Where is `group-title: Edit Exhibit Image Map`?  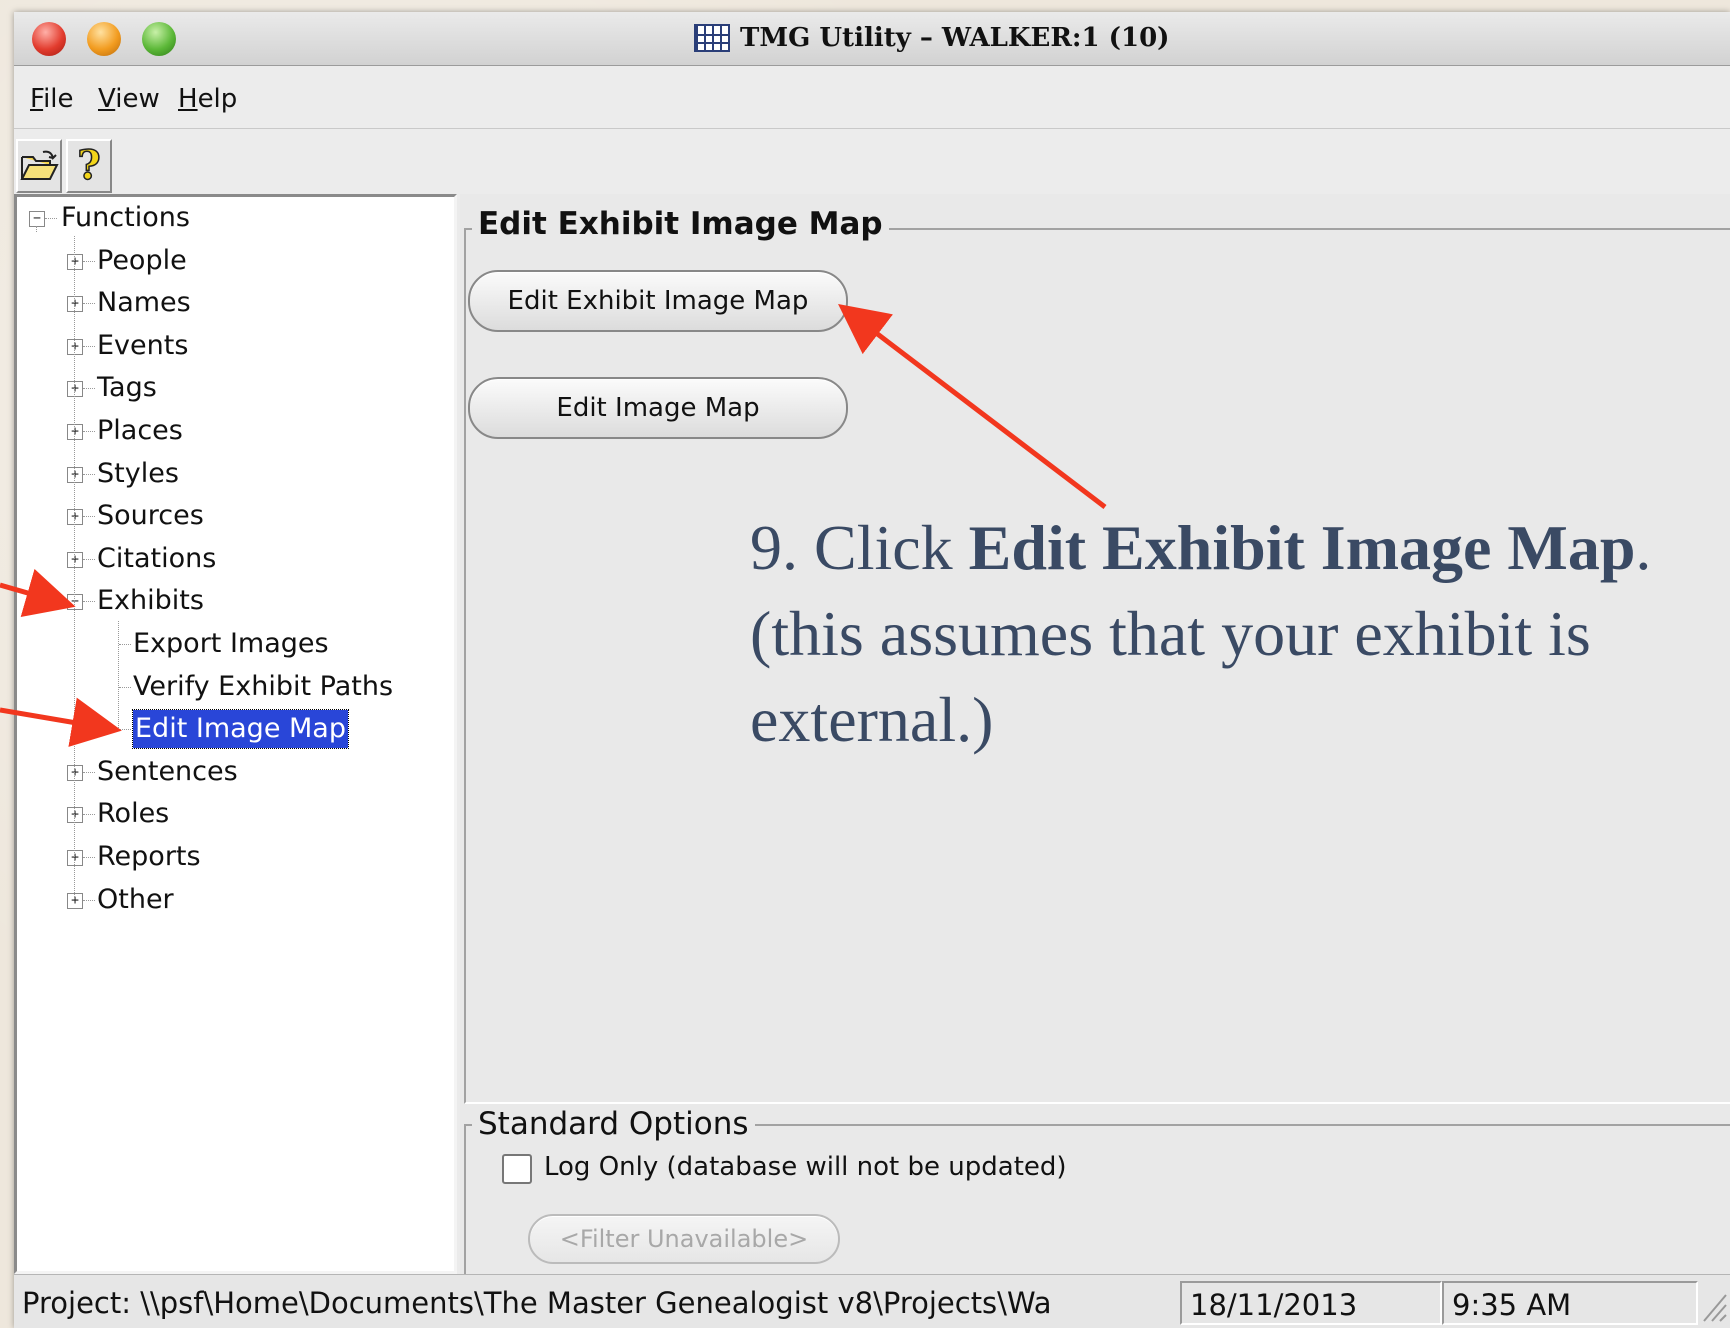
group-title: Edit Exhibit Image Map is located at coordinates (680, 224).